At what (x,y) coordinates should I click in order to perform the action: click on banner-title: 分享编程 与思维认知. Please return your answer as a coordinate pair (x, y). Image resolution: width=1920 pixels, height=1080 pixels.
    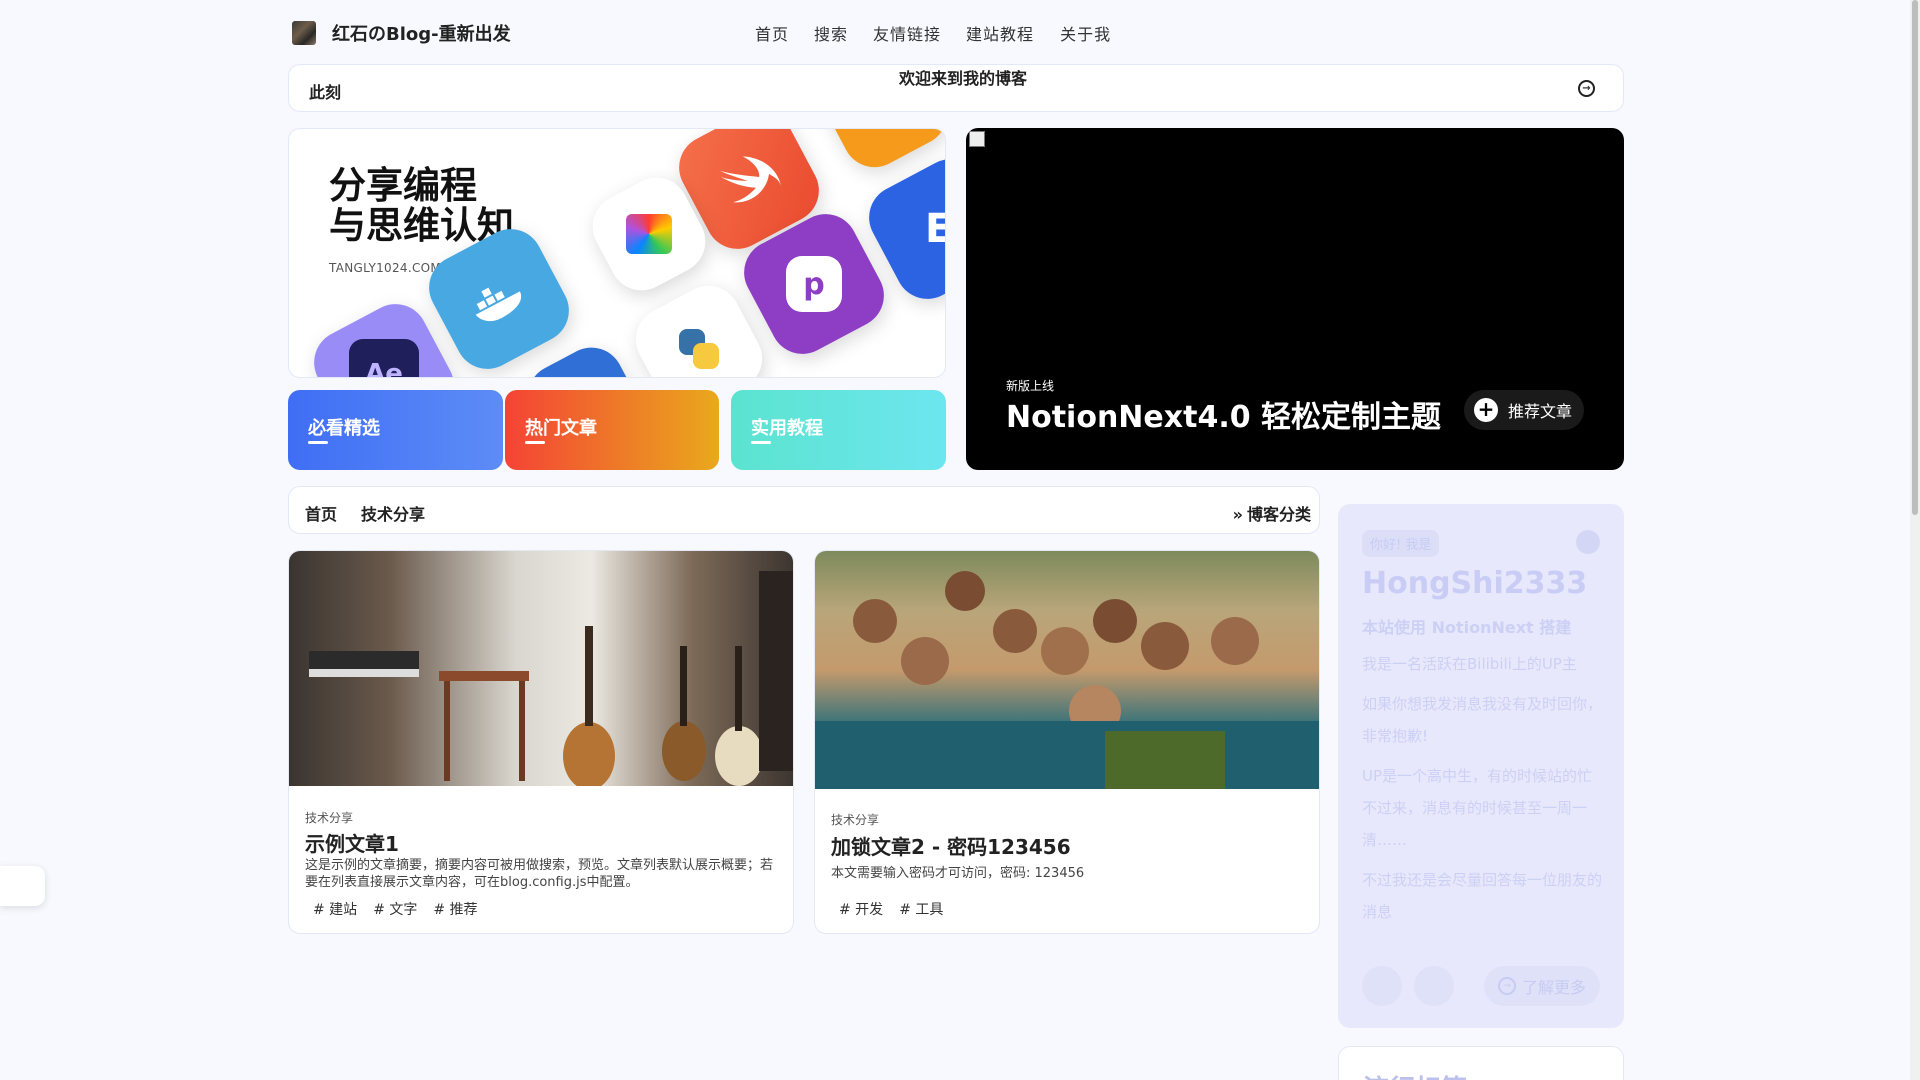
    Looking at the image, I should click on (421, 206).